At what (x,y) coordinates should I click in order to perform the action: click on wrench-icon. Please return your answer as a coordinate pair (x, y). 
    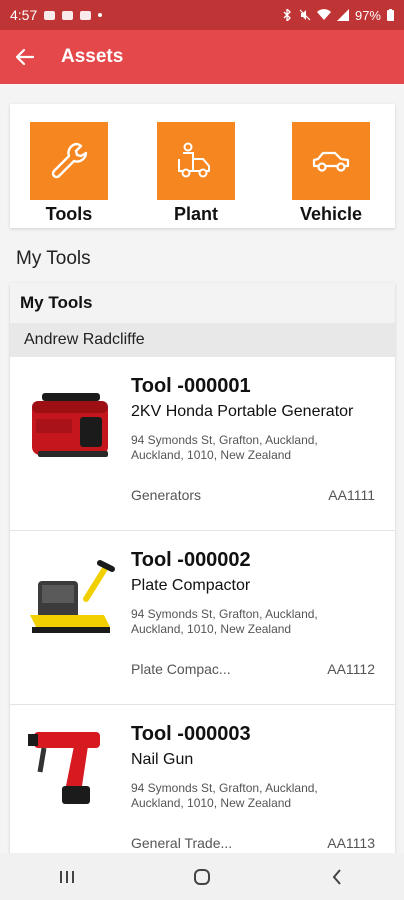
    Looking at the image, I should click on (69, 160).